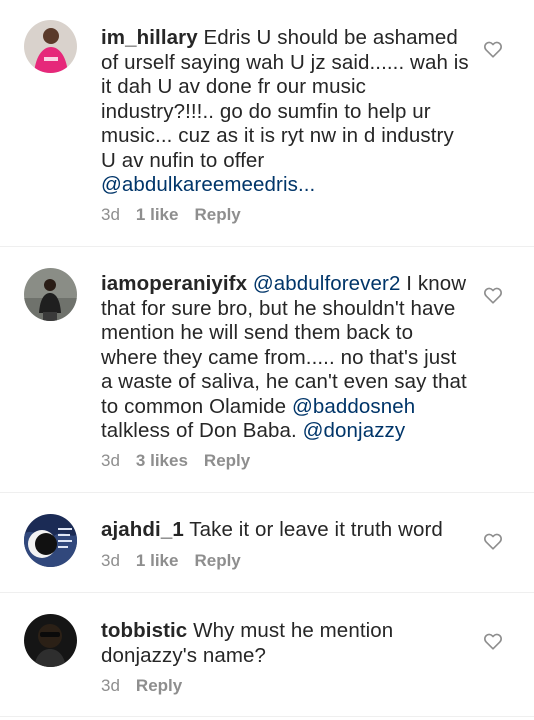 The image size is (534, 720). I want to click on comment-meta: 3d 3 likes Reply, so click(175, 461).